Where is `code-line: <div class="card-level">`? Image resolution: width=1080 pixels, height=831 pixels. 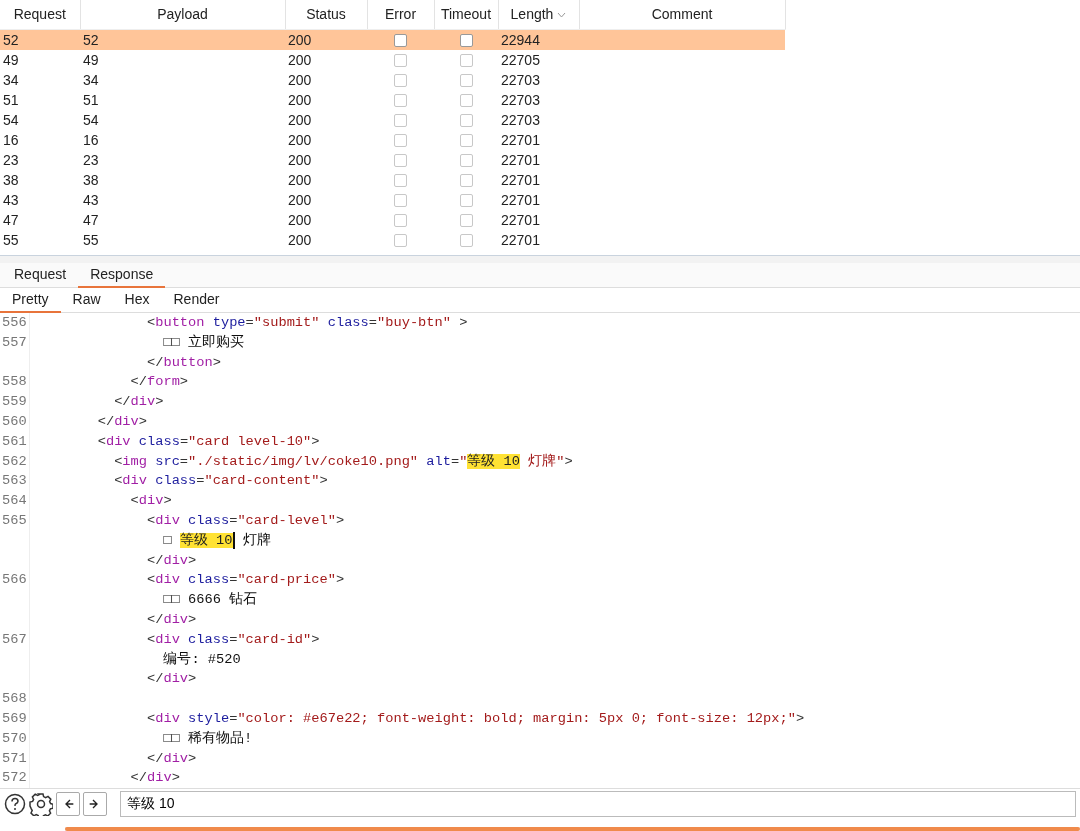 code-line: <div class="card-level"> is located at coordinates (246, 520).